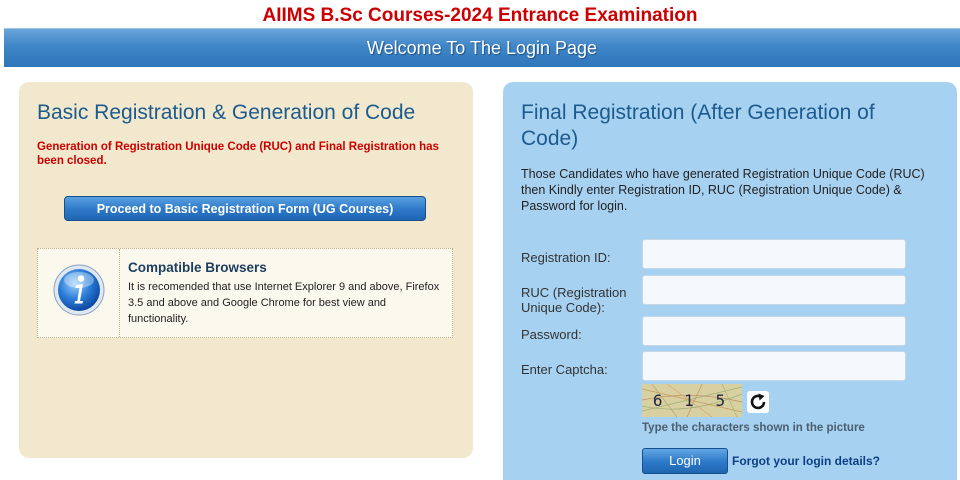  I want to click on welcome-text: Welcome To The Login Page, so click(482, 48).